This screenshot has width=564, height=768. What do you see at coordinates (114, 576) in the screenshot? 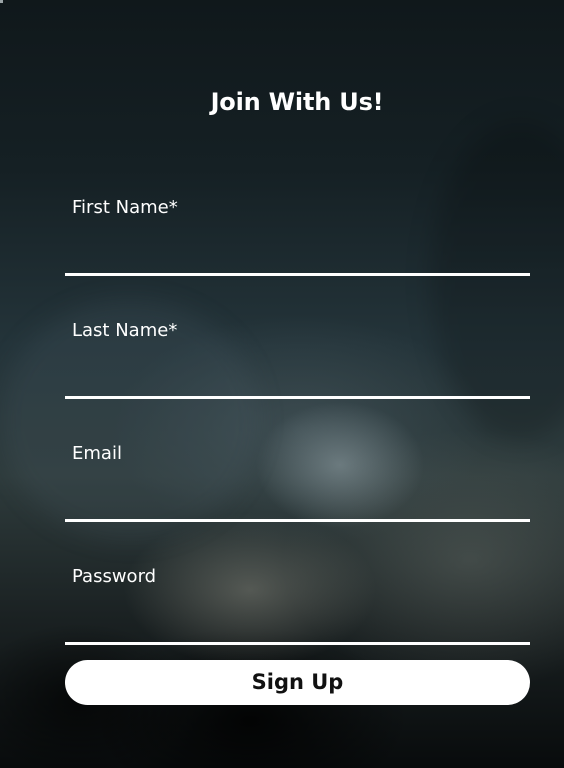
I see `password-label: Password` at bounding box center [114, 576].